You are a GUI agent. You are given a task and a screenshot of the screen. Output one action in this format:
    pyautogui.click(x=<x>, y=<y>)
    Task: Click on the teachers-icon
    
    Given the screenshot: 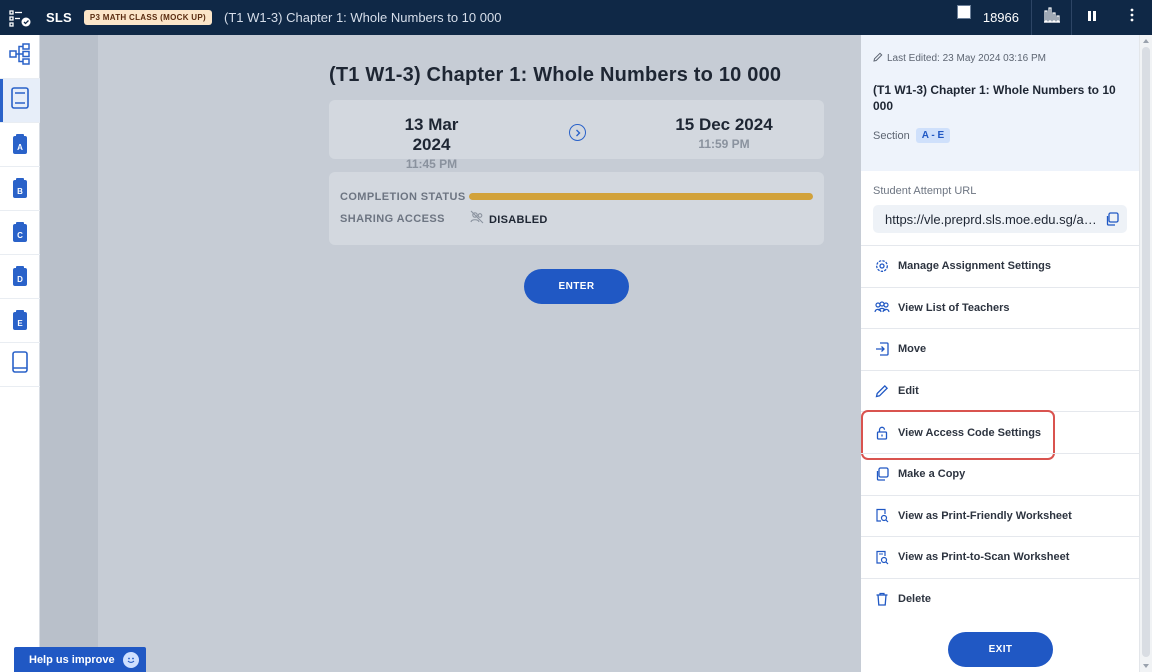 What is the action you would take?
    pyautogui.click(x=882, y=308)
    